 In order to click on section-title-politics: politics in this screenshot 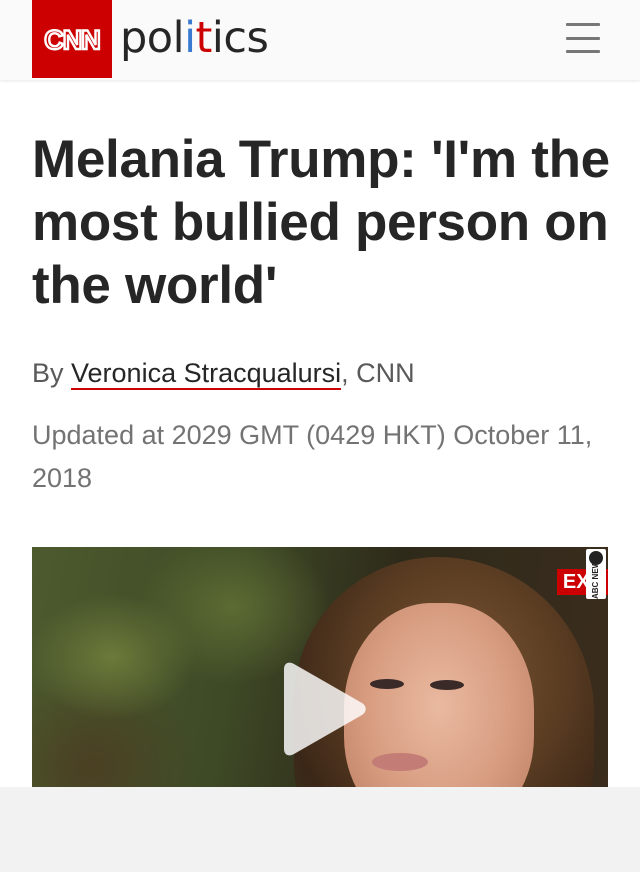, I will do `click(194, 38)`.